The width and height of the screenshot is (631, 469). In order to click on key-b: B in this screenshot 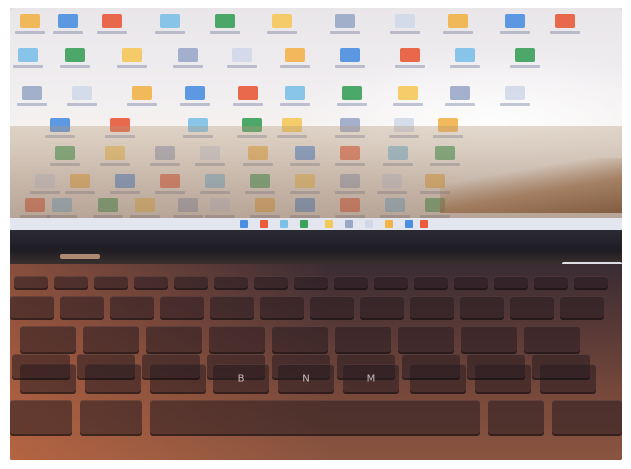, I will do `click(241, 379)`.